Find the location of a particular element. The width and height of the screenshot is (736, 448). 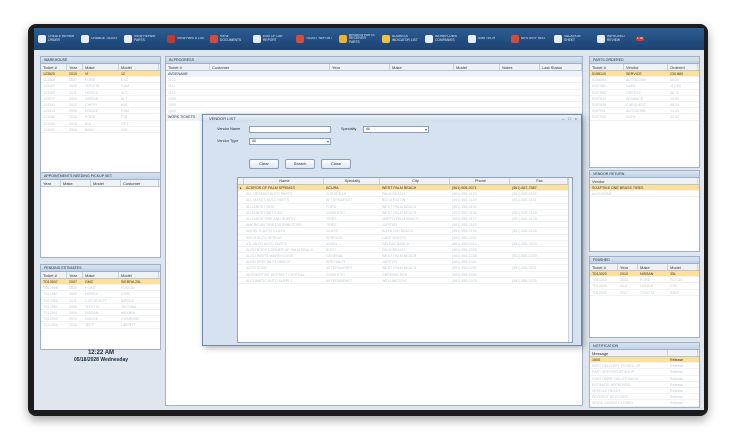

table-cell: RAV4 is located at coordinates (675, 292).